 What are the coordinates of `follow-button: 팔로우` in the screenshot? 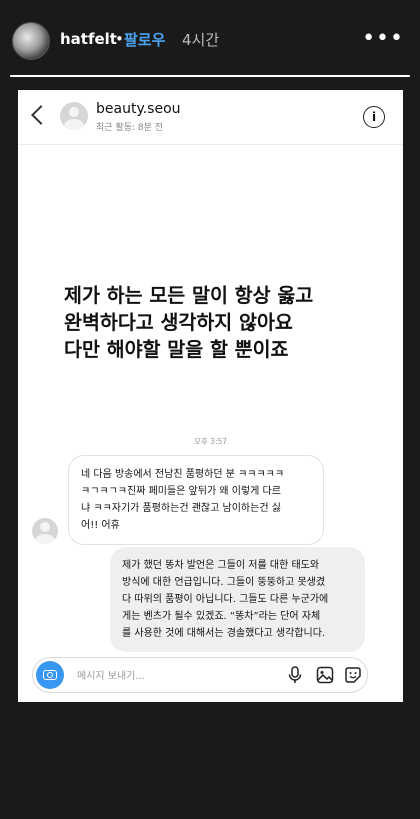 It's located at (144, 39).